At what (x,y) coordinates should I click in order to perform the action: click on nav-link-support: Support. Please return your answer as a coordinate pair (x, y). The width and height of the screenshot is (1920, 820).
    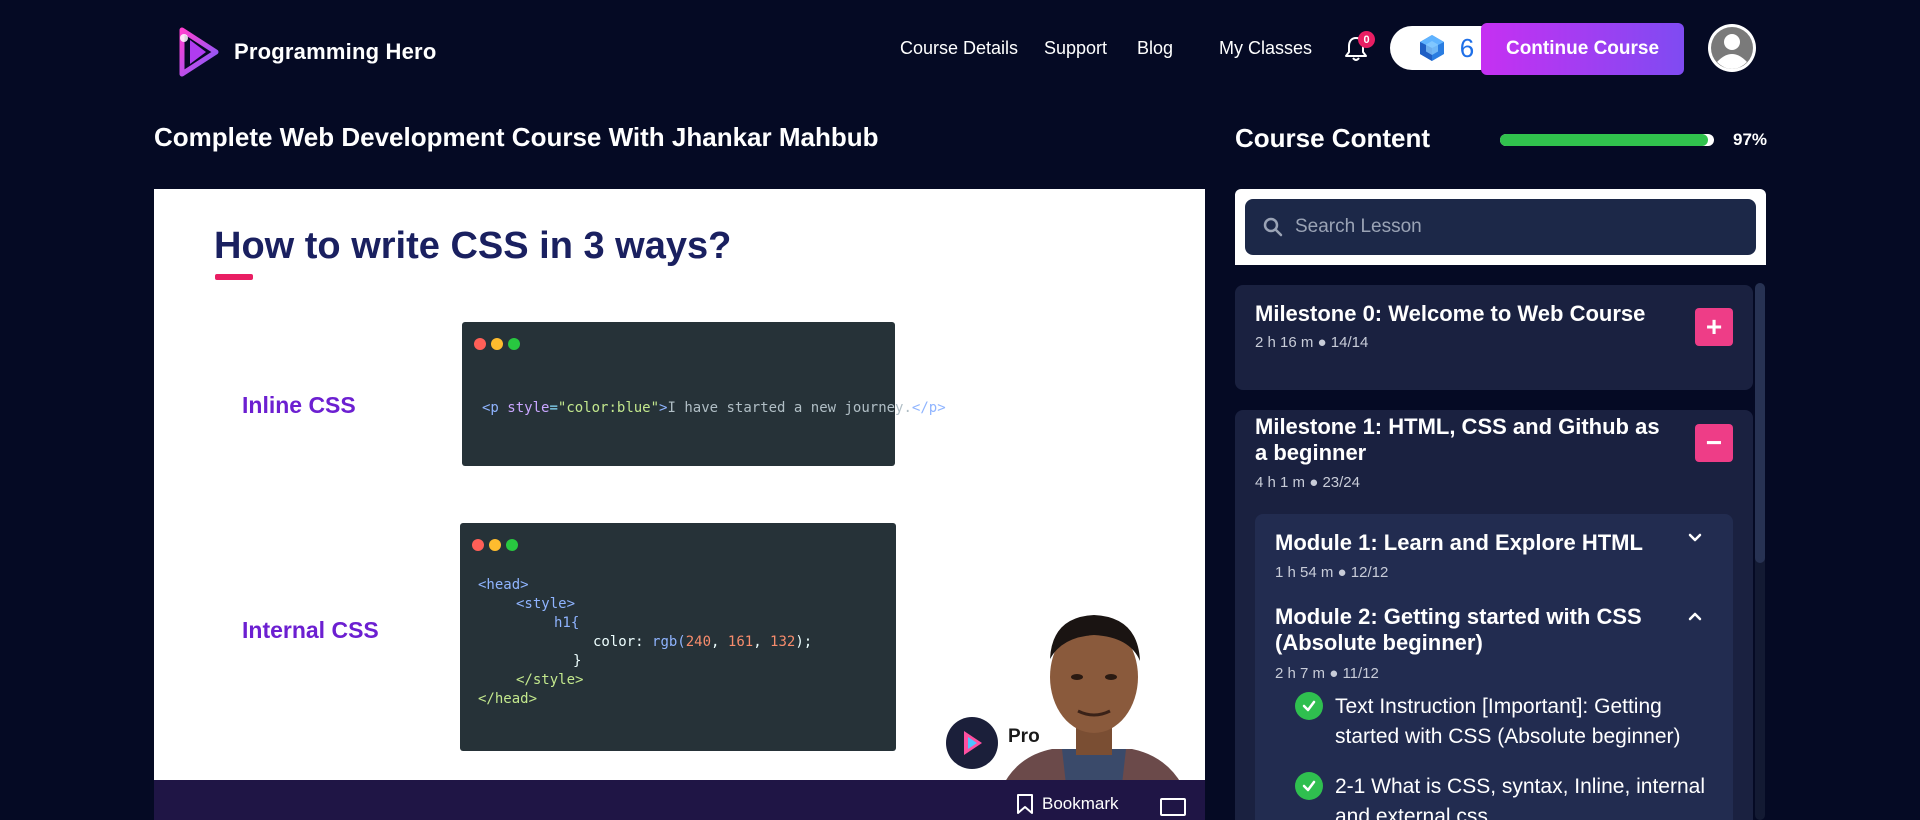
    Looking at the image, I should click on (1075, 48).